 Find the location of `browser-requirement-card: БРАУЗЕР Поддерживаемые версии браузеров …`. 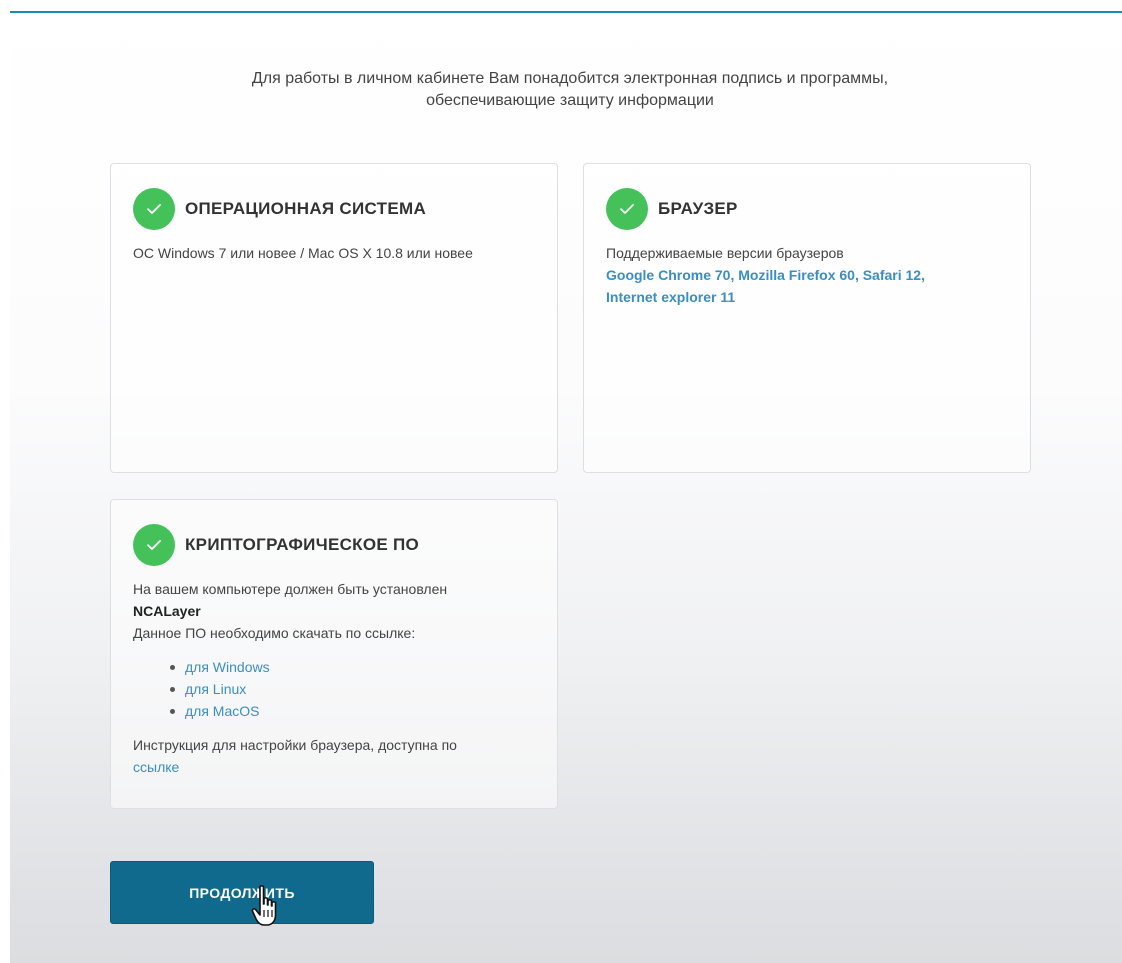

browser-requirement-card: БРАУЗЕР Поддерживаемые версии браузеров … is located at coordinates (807, 318).